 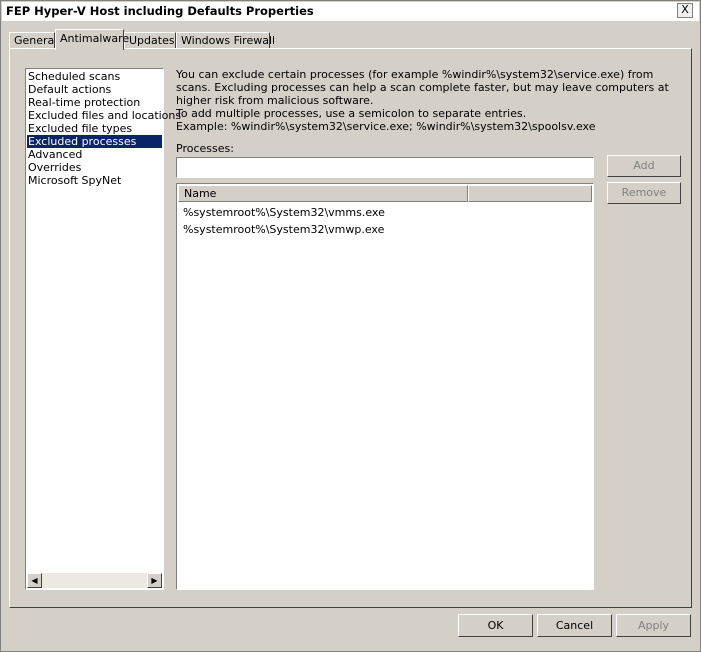 What do you see at coordinates (92, 39) in the screenshot?
I see `tab-antimalware: Antimalware` at bounding box center [92, 39].